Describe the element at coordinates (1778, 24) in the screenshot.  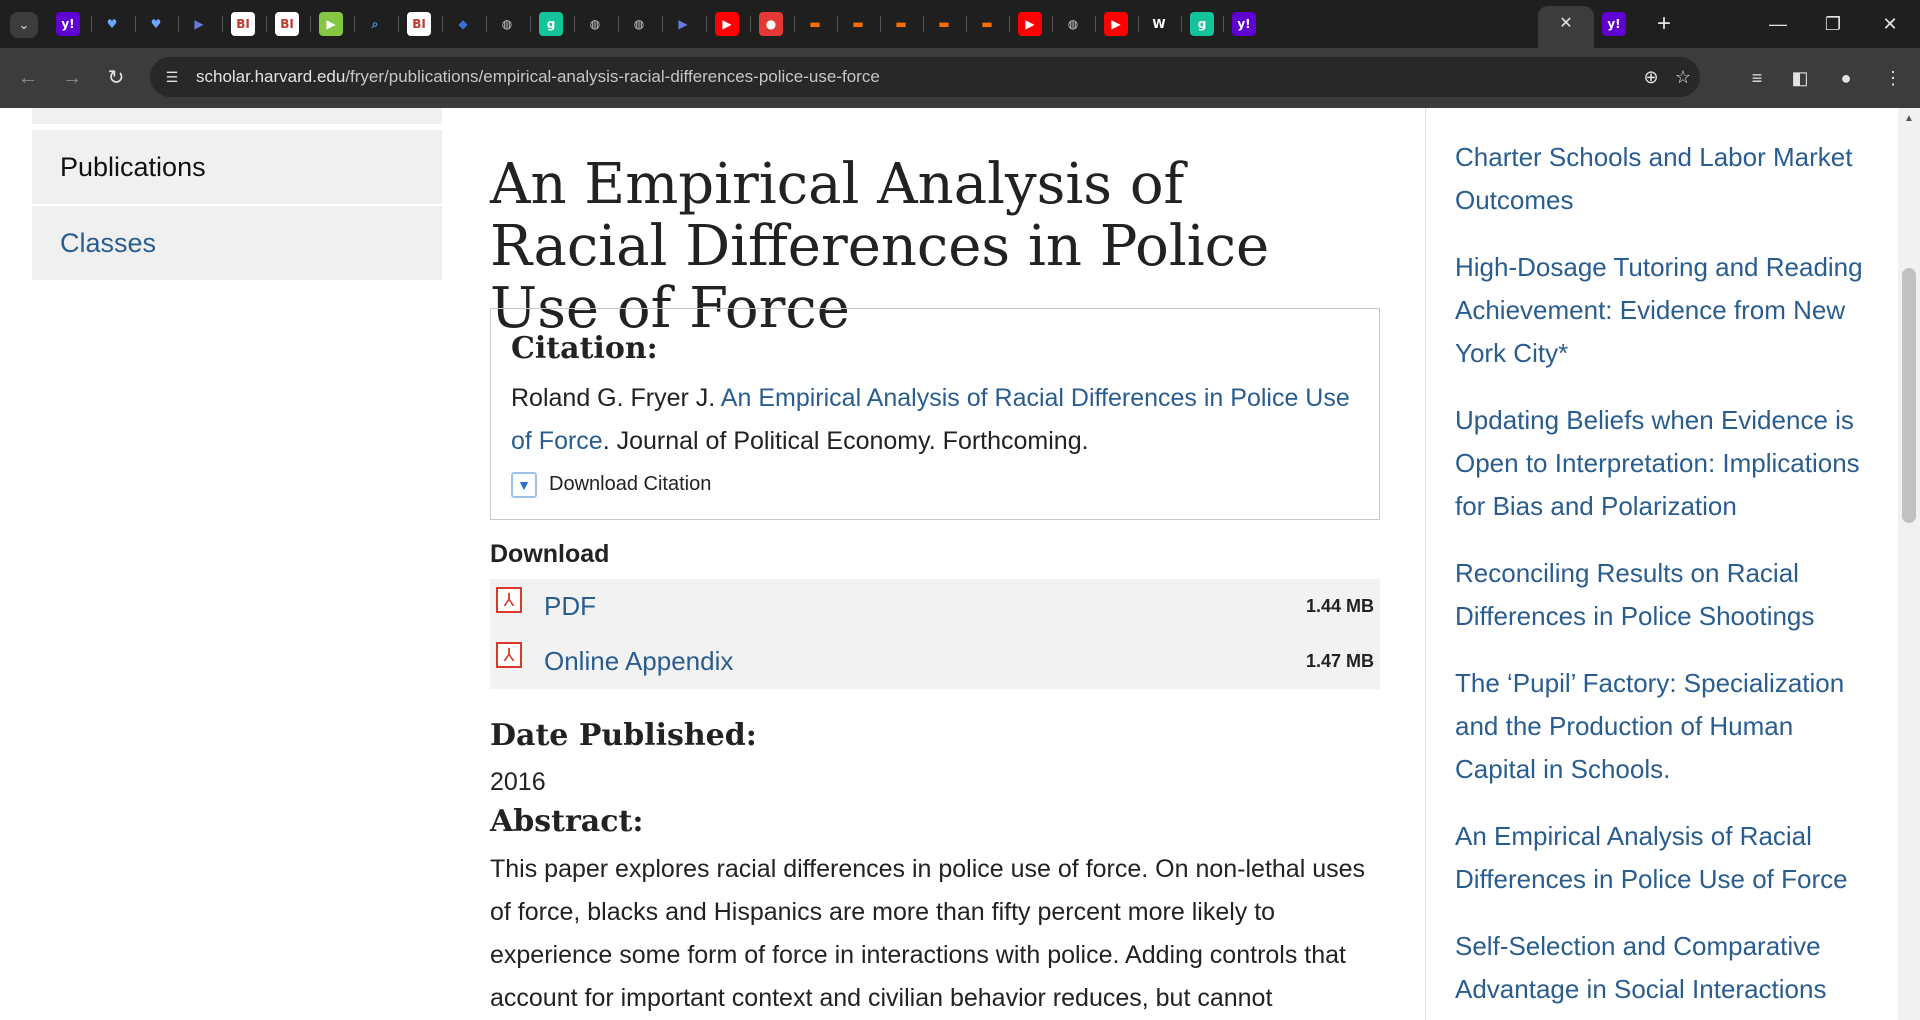
I see `minimize-icon: —` at that location.